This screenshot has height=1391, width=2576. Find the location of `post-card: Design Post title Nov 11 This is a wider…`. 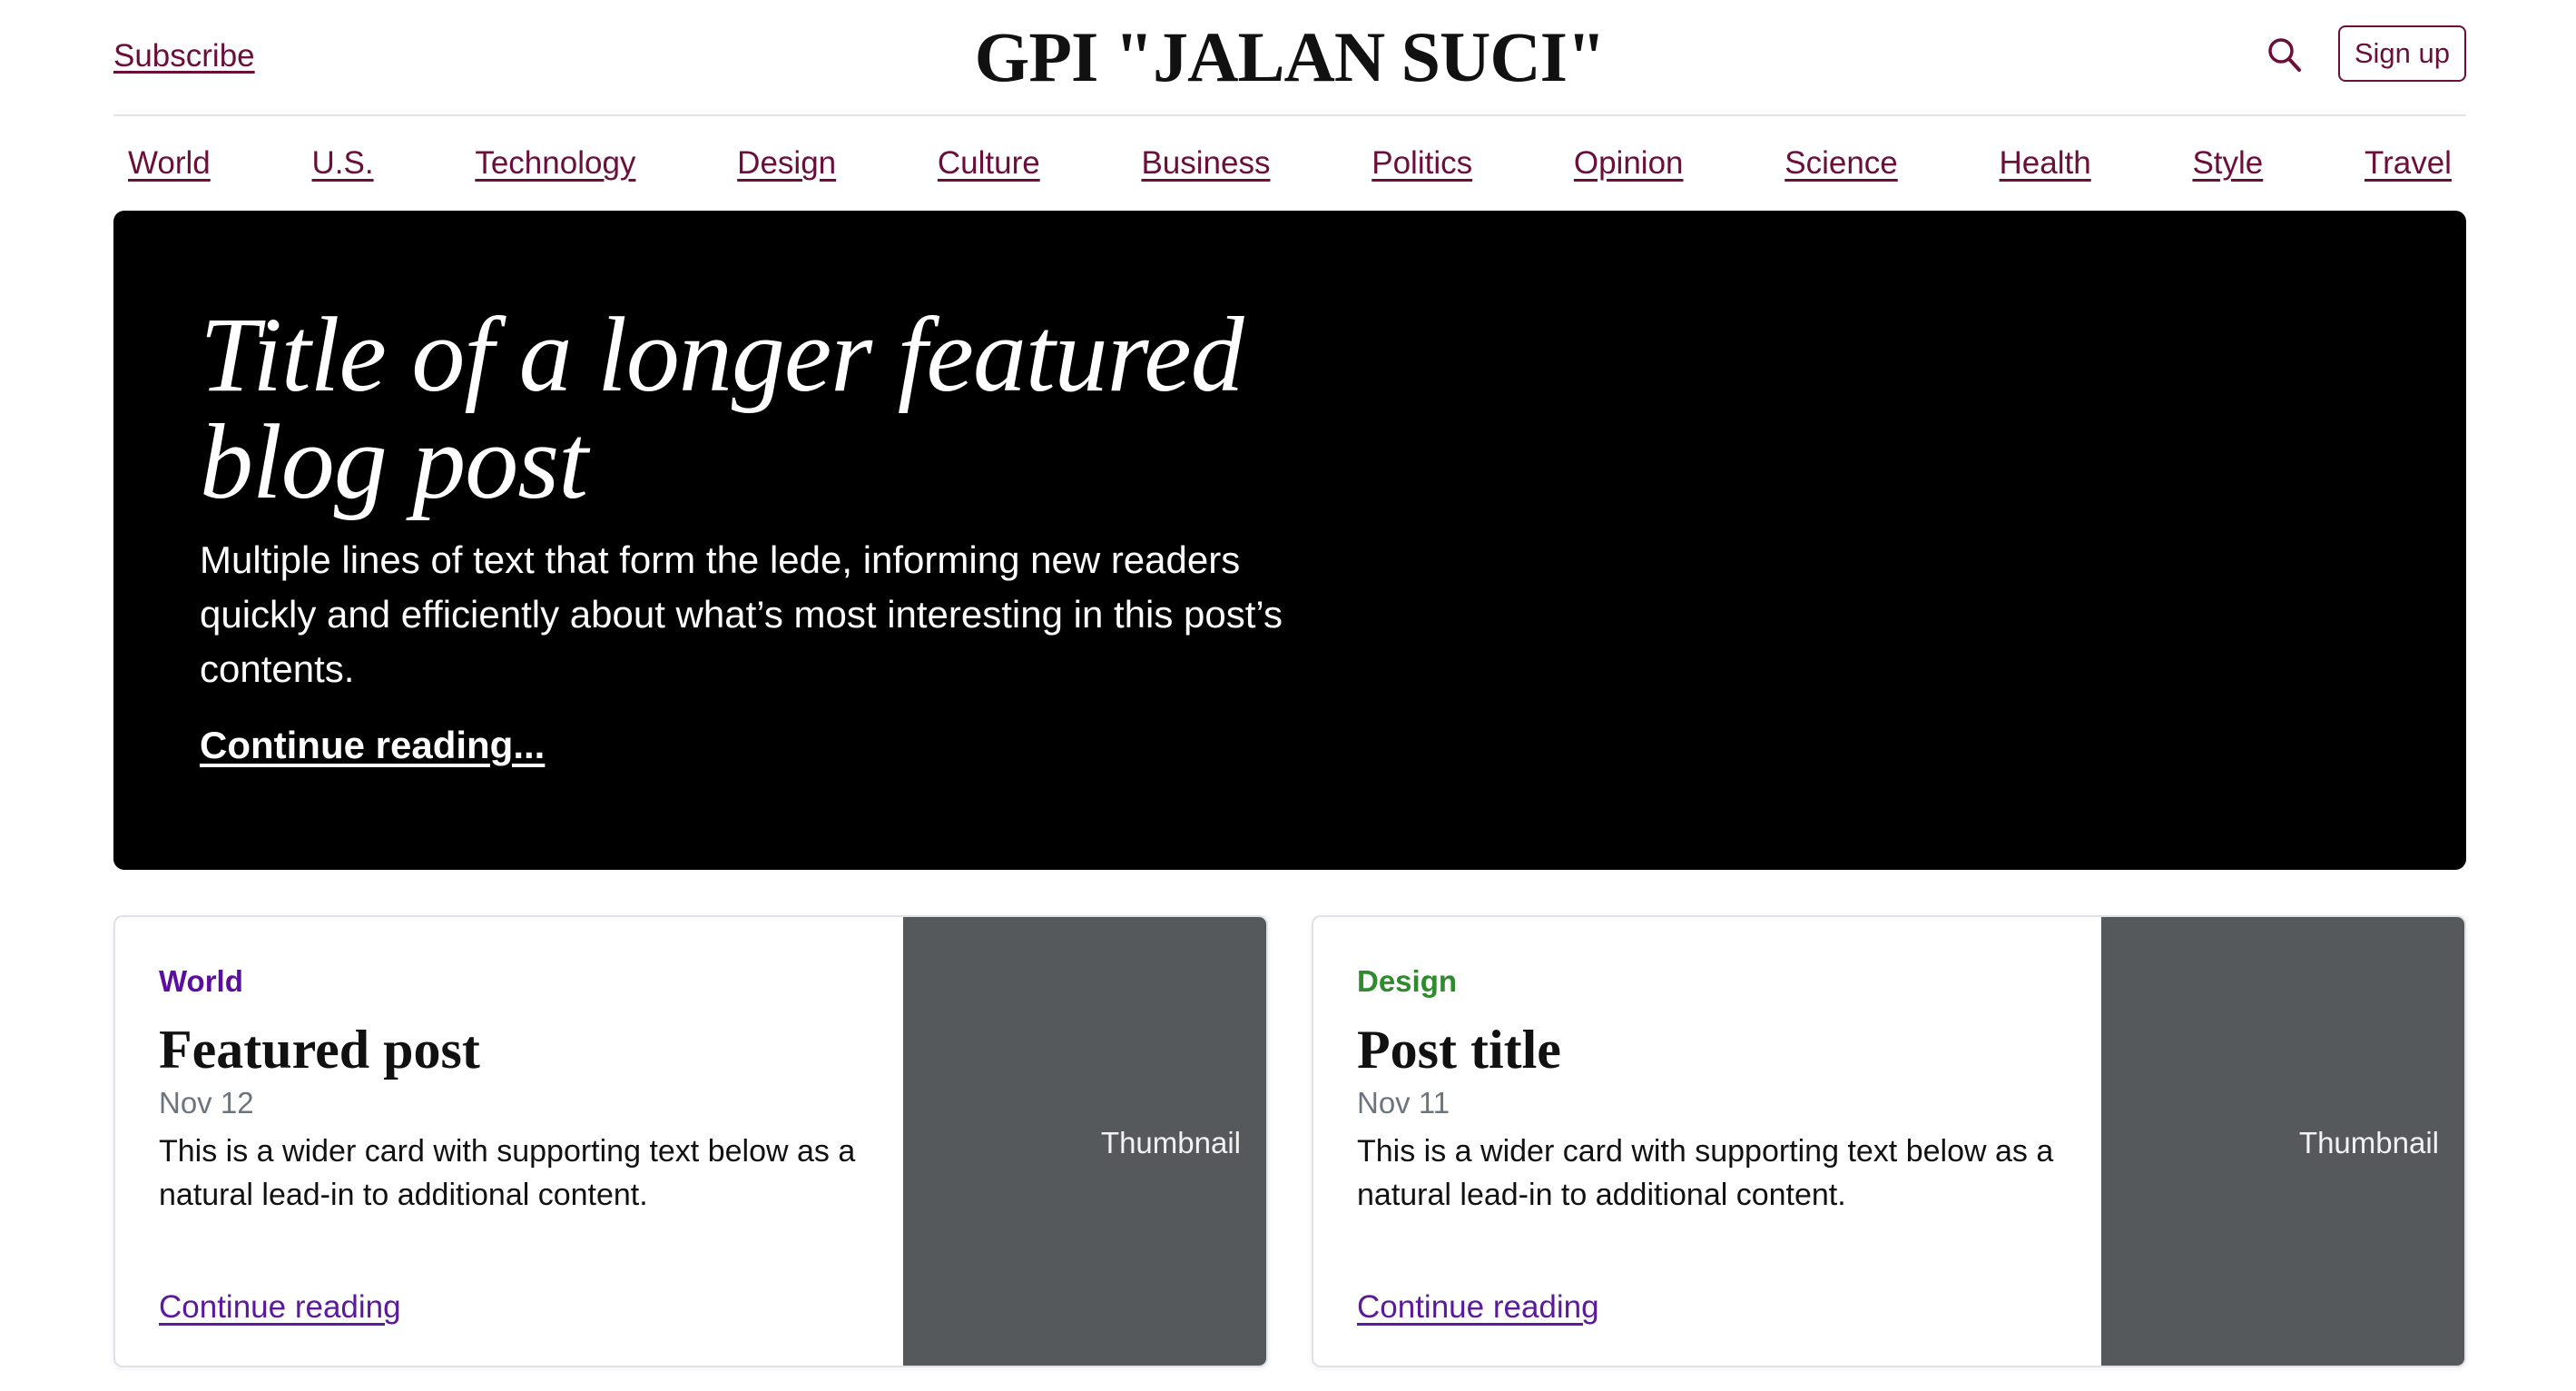

post-card: Design Post title Nov 11 This is a wider… is located at coordinates (1889, 1141).